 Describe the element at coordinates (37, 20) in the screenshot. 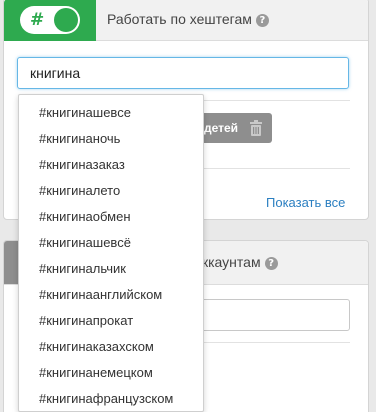

I see `hash-icon: #` at that location.